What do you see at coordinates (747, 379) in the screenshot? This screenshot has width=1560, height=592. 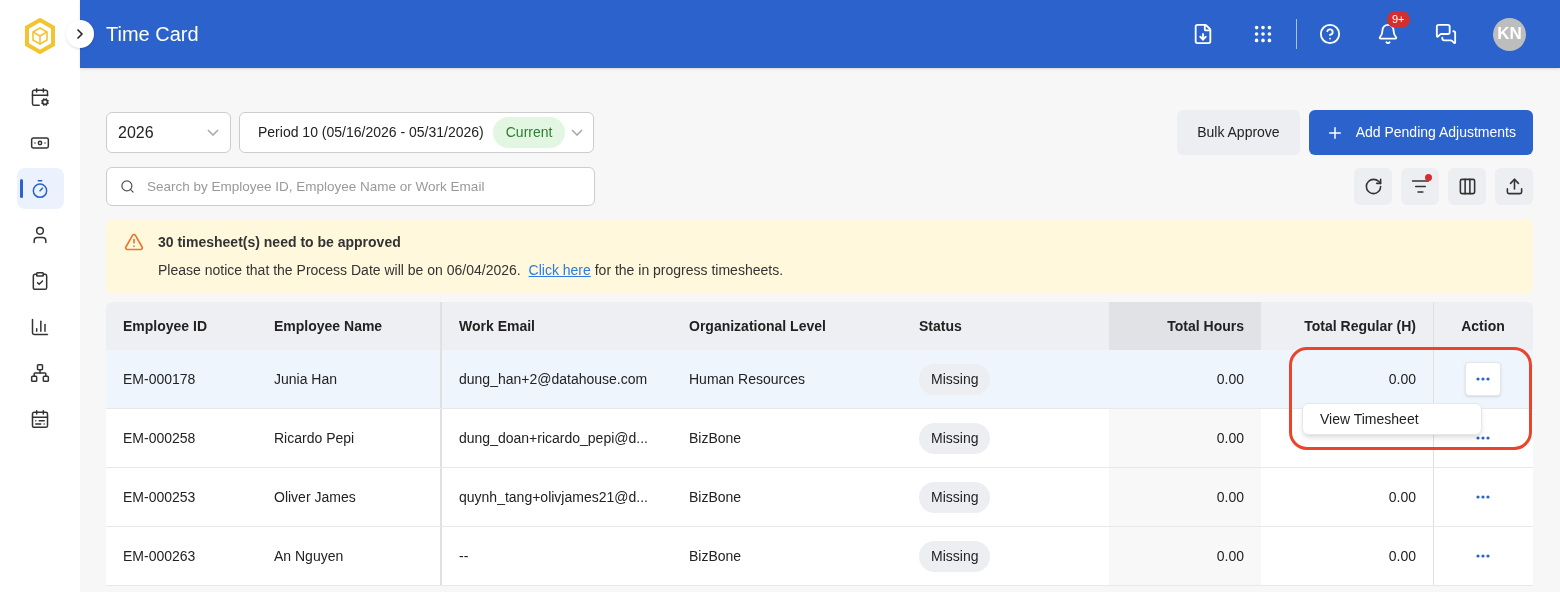 I see `table-cell-text: Human Resources` at bounding box center [747, 379].